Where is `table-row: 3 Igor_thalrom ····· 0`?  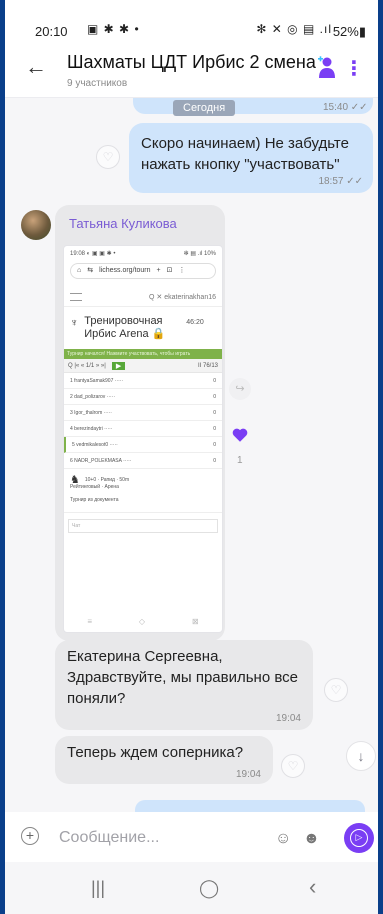 table-row: 3 Igor_thalrom ····· 0 is located at coordinates (143, 413).